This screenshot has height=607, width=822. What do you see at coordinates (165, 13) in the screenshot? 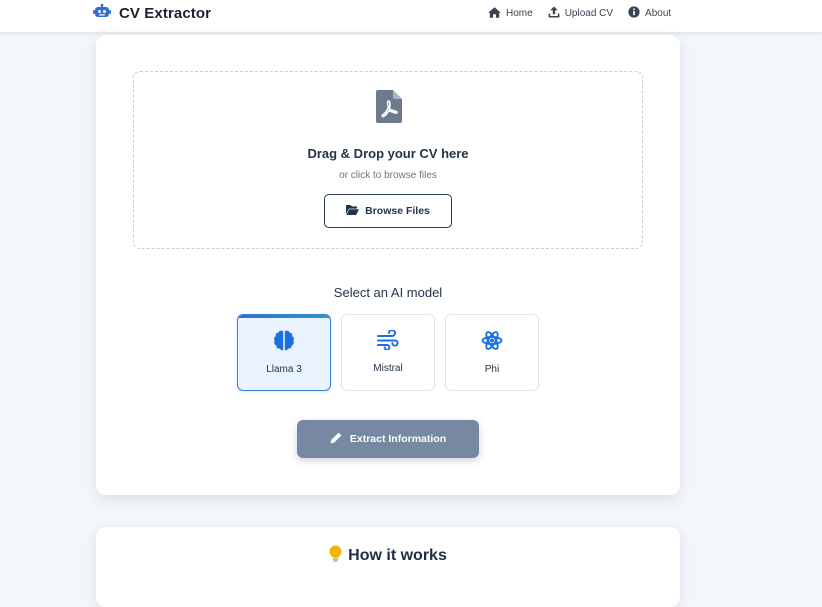
I see `brand-title: CV Extractor` at bounding box center [165, 13].